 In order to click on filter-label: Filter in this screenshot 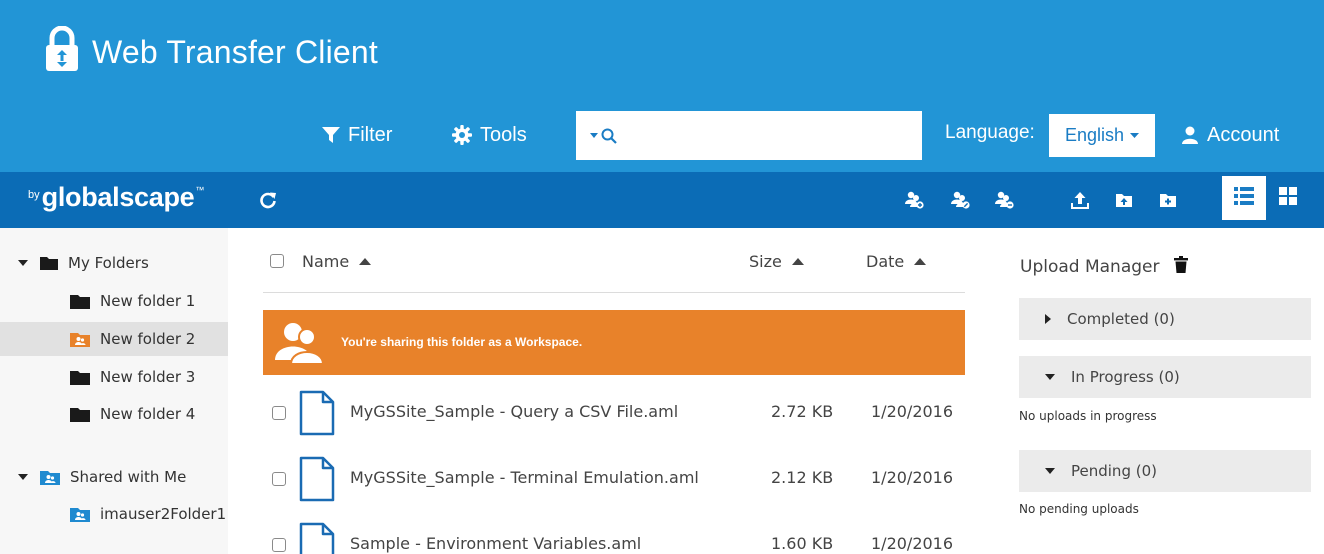, I will do `click(370, 134)`.